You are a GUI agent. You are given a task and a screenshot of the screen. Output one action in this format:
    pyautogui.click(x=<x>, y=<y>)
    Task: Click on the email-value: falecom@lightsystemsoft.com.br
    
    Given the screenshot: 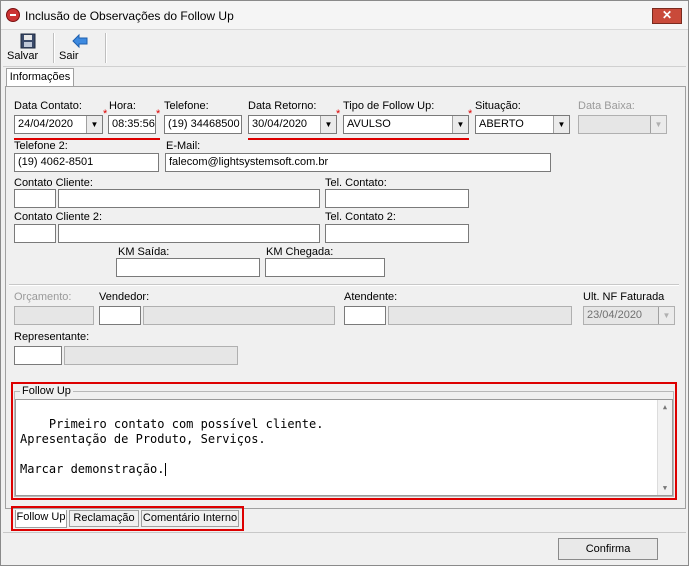 What is the action you would take?
    pyautogui.click(x=249, y=162)
    